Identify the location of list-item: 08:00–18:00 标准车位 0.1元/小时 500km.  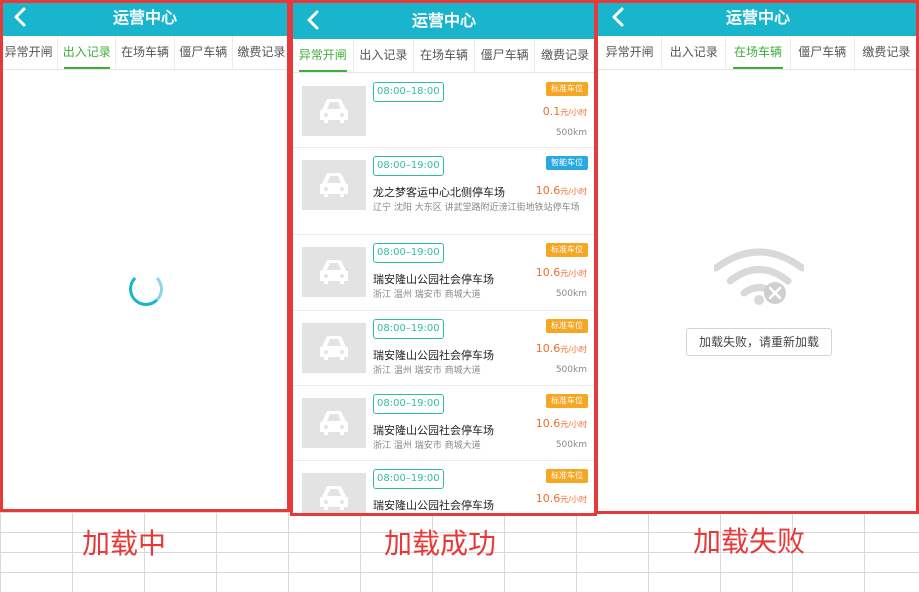
(444, 111).